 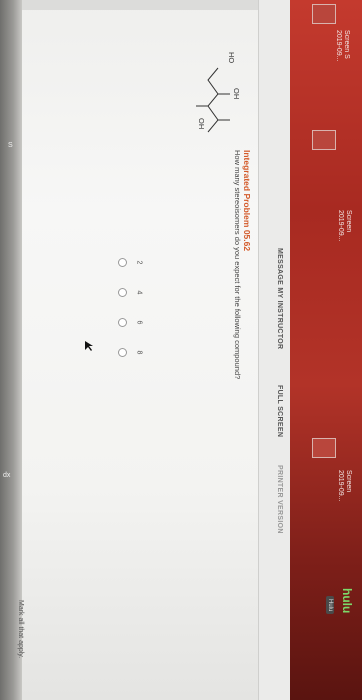 What do you see at coordinates (156, 5) in the screenshot?
I see `page-top-edge` at bounding box center [156, 5].